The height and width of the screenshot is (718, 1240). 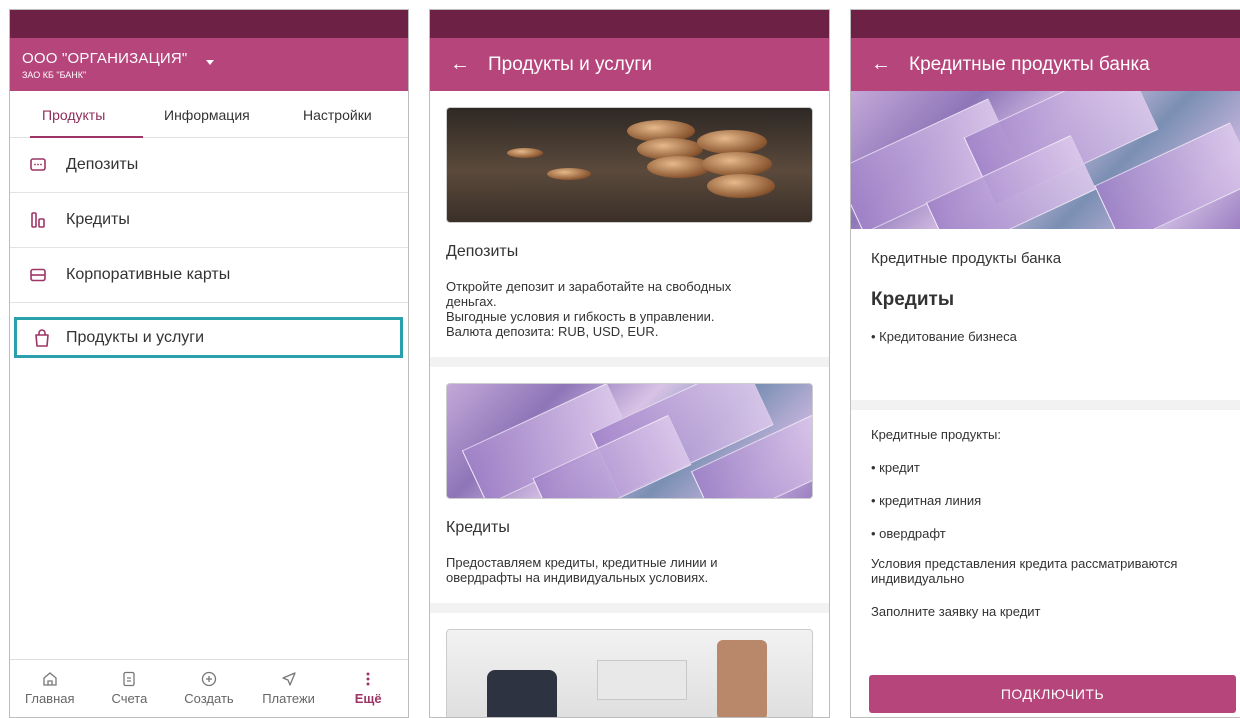 What do you see at coordinates (209, 698) in the screenshot?
I see `nav-label: Создать` at bounding box center [209, 698].